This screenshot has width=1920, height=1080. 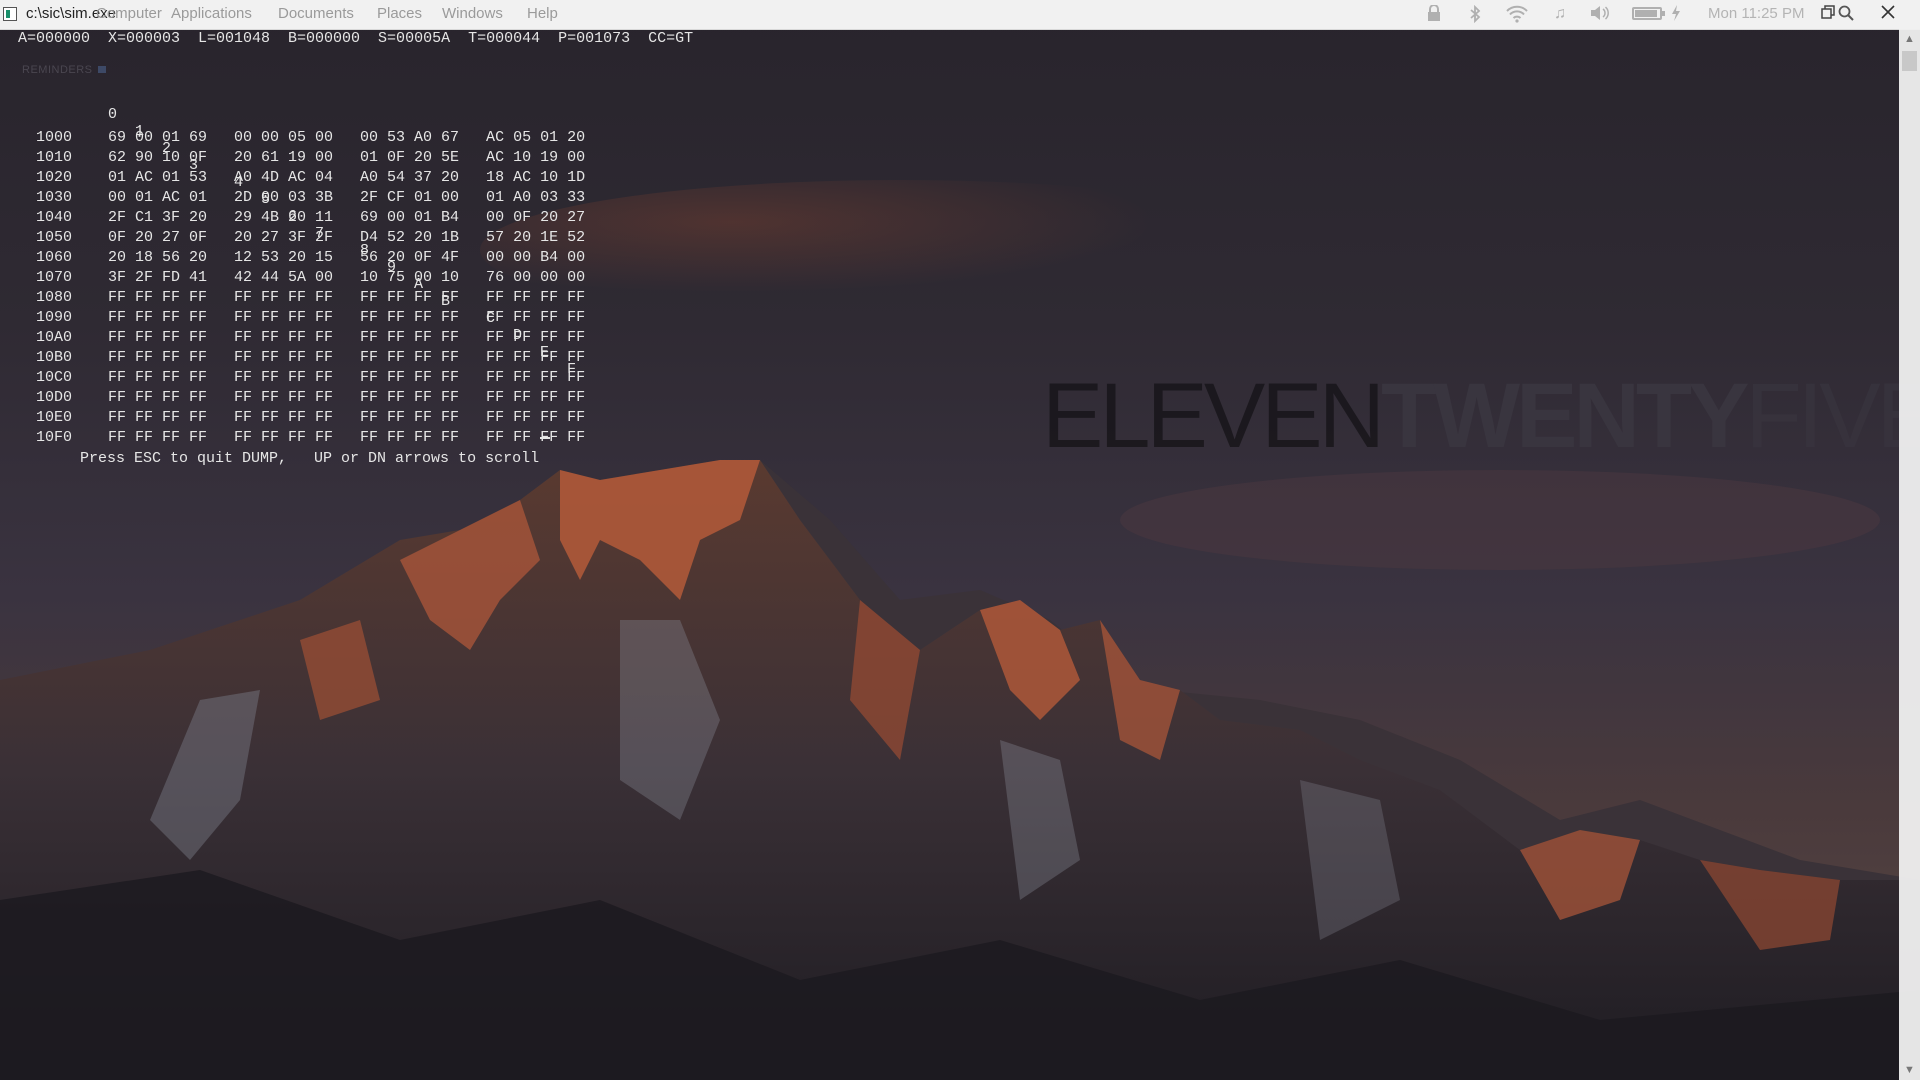 What do you see at coordinates (54, 137) in the screenshot?
I see `dump-address: 1000` at bounding box center [54, 137].